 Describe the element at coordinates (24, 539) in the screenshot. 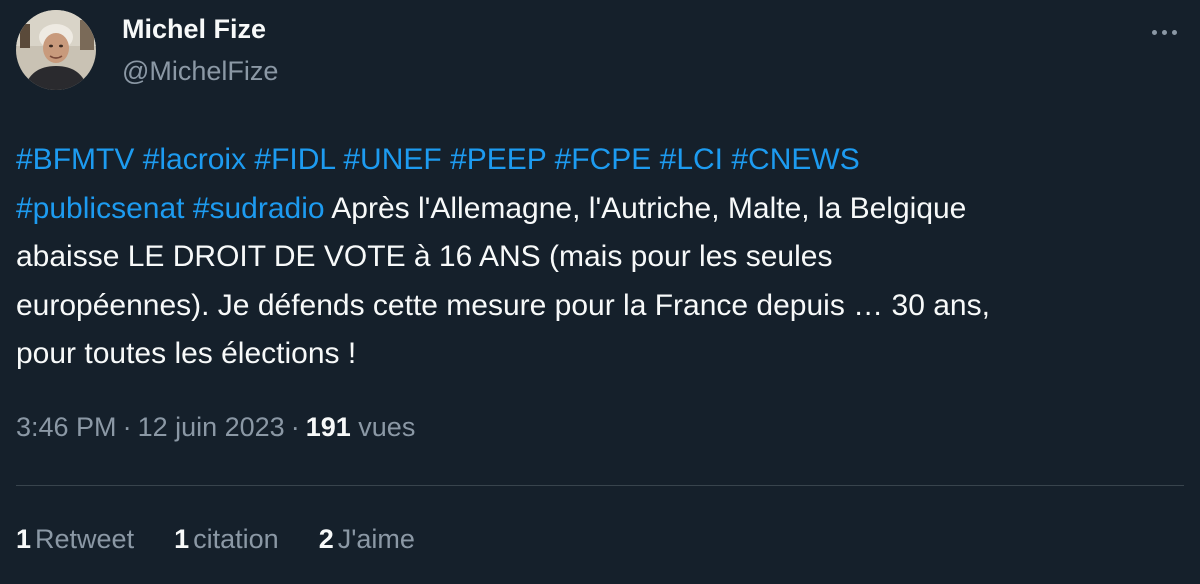

I see `retweets-count: 1` at that location.